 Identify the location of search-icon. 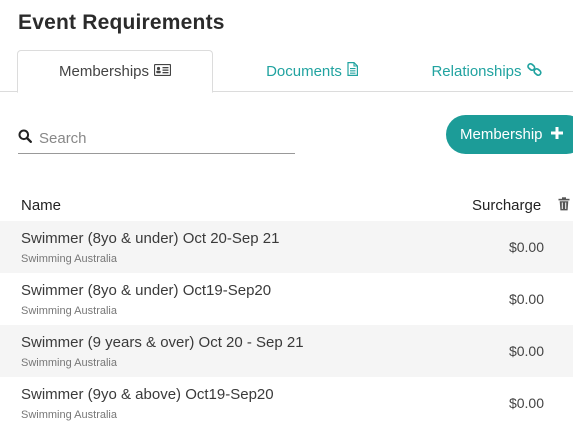
(25, 138).